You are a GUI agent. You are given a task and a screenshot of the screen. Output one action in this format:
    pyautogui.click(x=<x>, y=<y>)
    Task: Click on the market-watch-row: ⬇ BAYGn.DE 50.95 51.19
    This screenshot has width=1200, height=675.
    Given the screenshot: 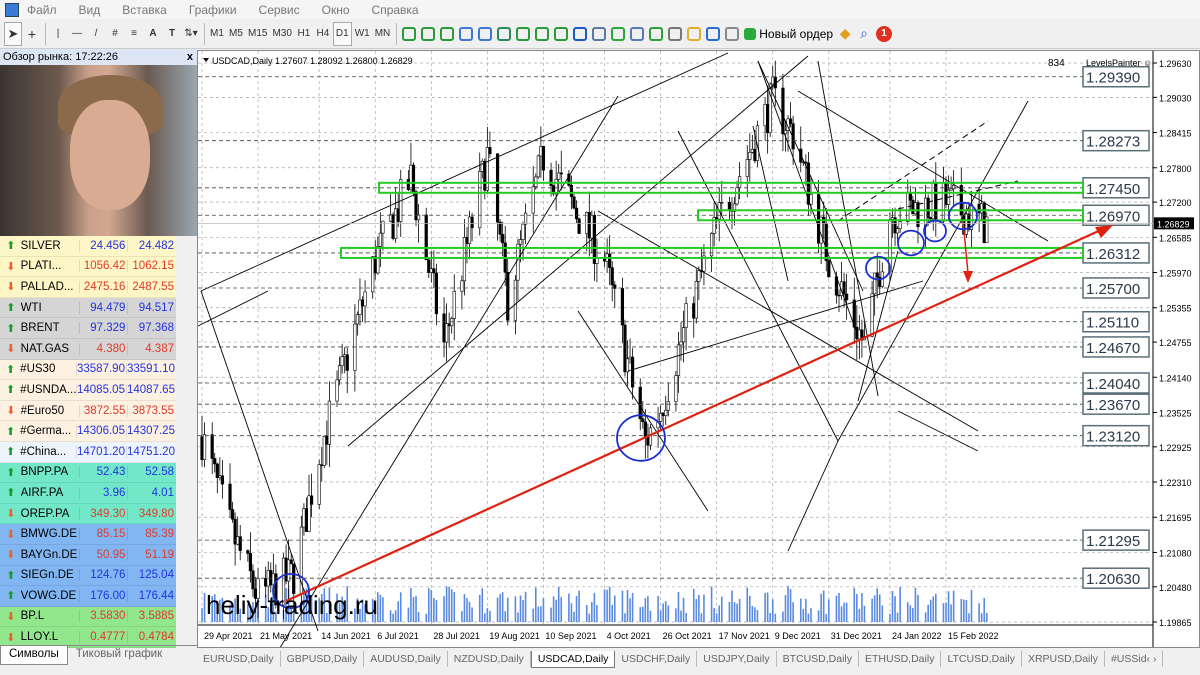 What is the action you would take?
    pyautogui.click(x=88, y=555)
    